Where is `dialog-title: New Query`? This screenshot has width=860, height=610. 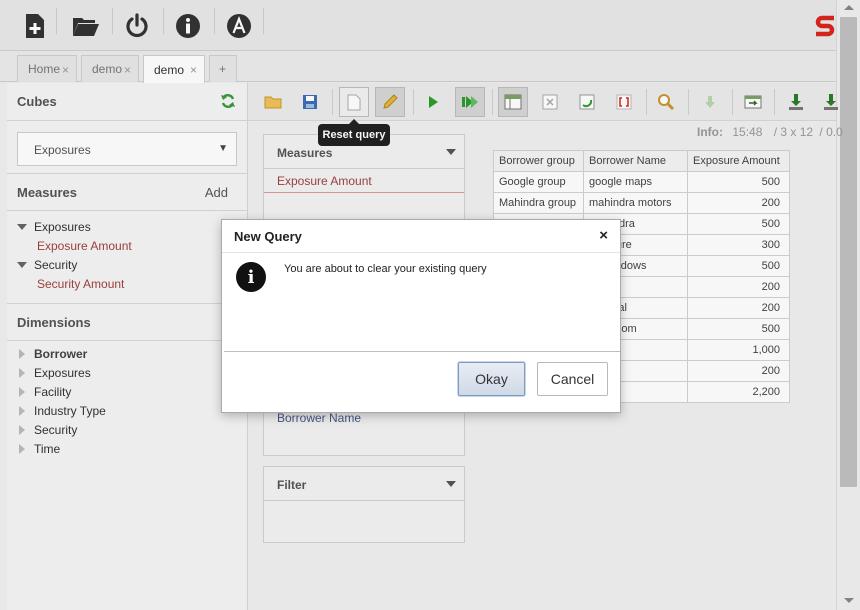
dialog-title: New Query is located at coordinates (268, 236).